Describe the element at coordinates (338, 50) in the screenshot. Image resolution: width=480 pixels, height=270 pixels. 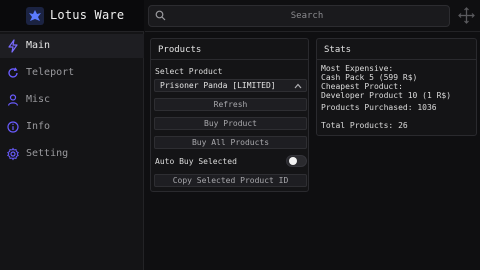
I see `stats-title: Stats` at that location.